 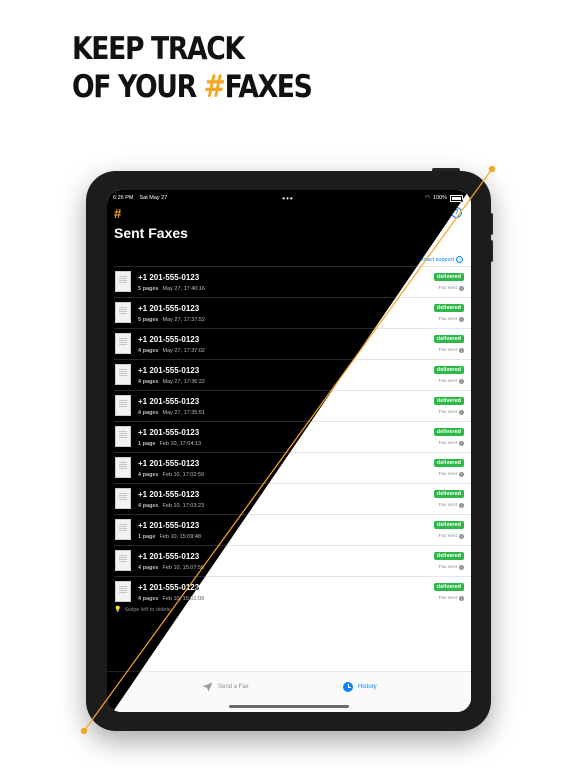 What do you see at coordinates (183, 475) in the screenshot?
I see `fax-date: Feb 10, 17:02:59` at bounding box center [183, 475].